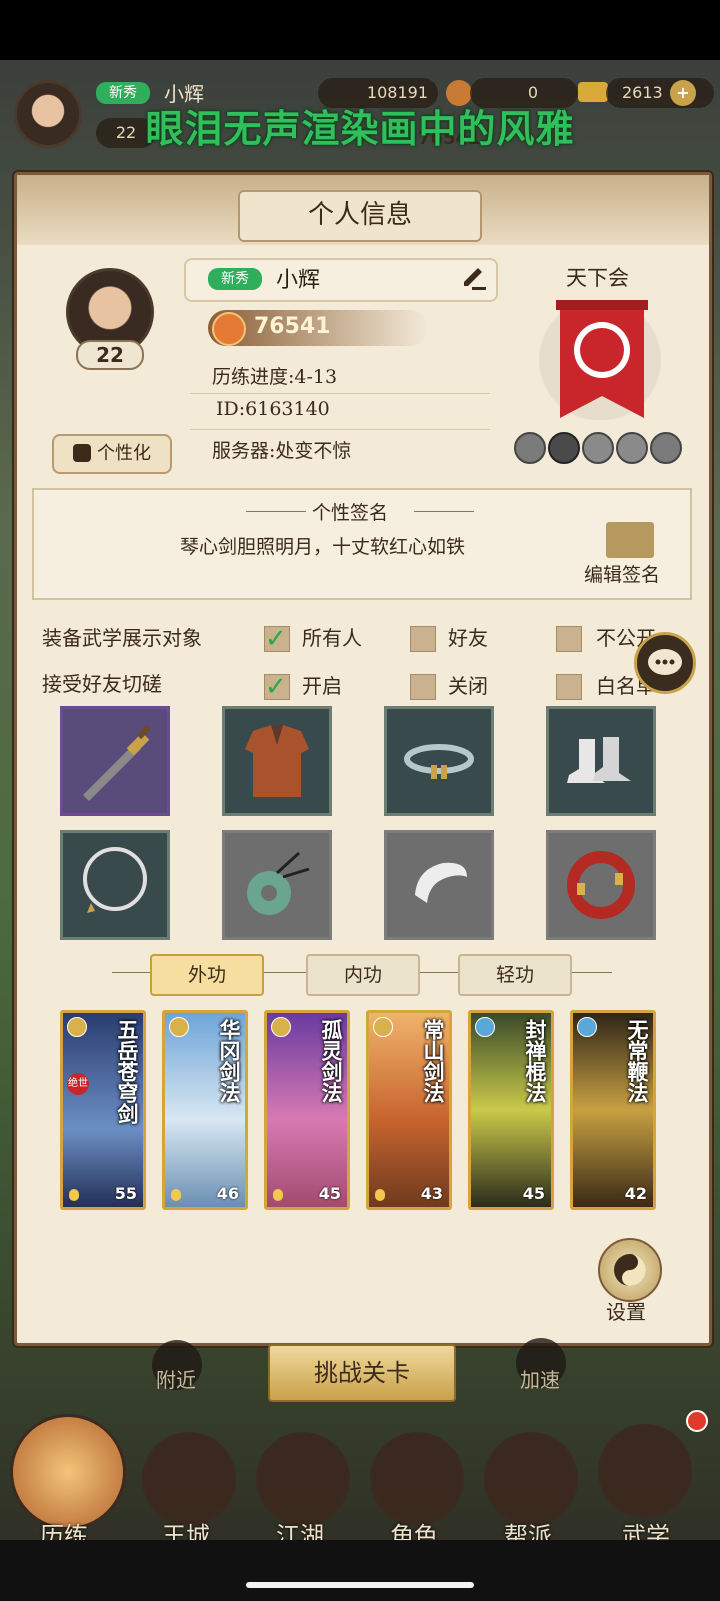  I want to click on equipment-slot-boots, so click(601, 761).